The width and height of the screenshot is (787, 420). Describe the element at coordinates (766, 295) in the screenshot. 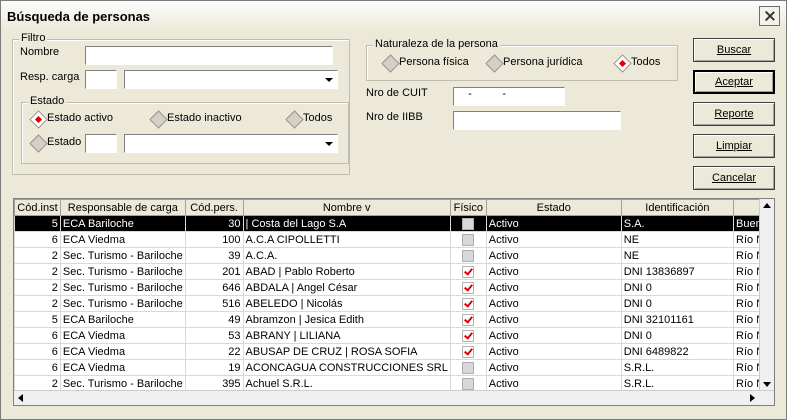

I see `vertical-scrollbar` at that location.